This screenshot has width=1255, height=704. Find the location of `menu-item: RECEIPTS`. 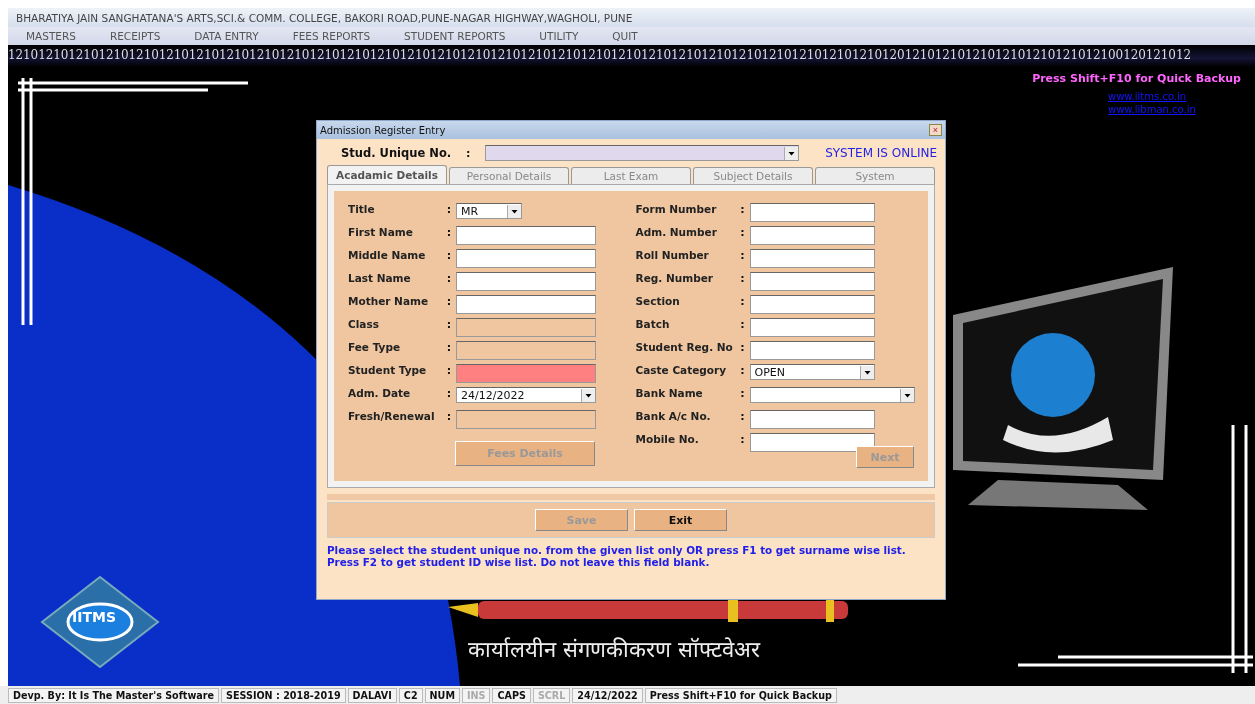

menu-item: RECEIPTS is located at coordinates (135, 36).